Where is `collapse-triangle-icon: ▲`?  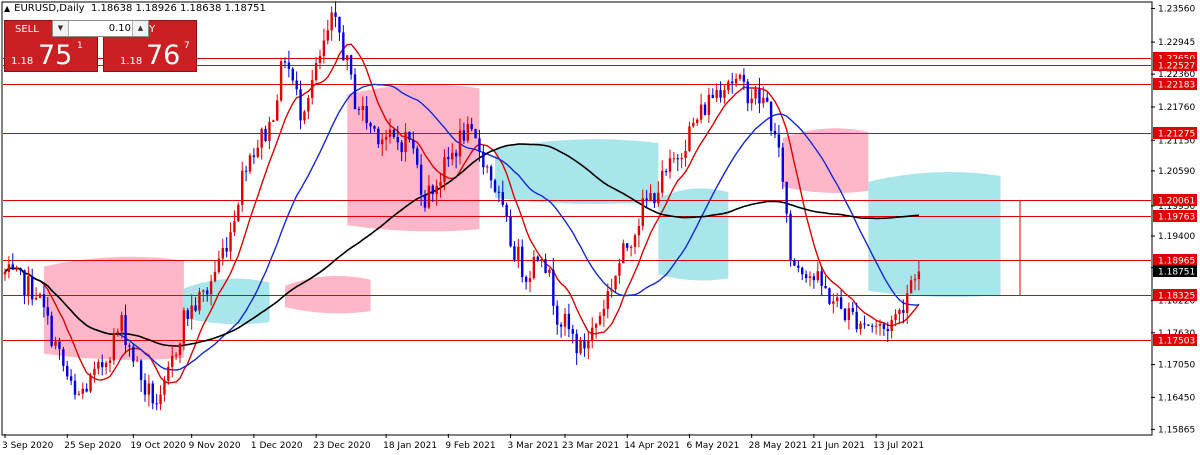 collapse-triangle-icon: ▲ is located at coordinates (7, 8).